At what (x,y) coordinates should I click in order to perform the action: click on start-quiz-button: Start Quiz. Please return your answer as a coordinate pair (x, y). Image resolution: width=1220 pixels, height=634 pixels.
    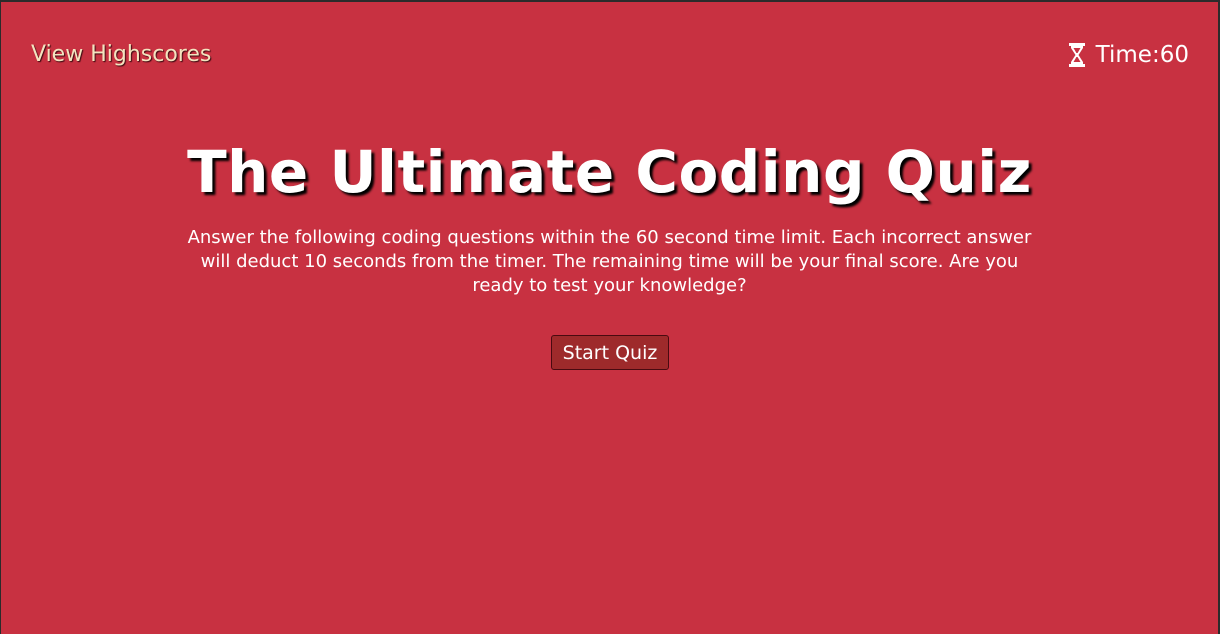
    Looking at the image, I should click on (610, 352).